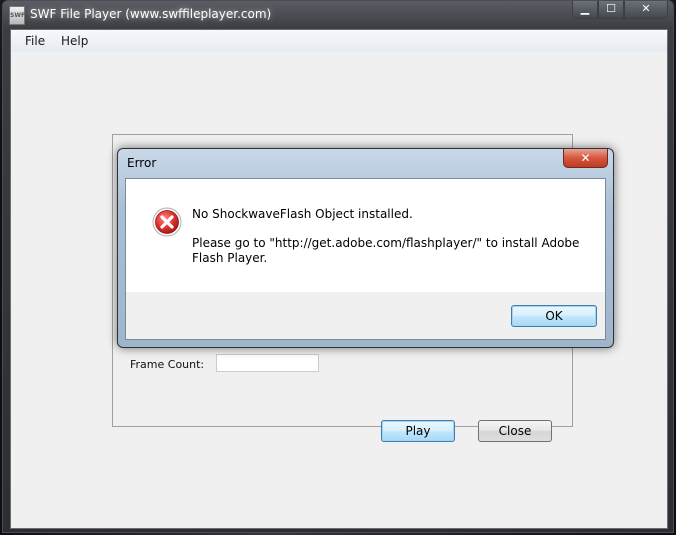 The height and width of the screenshot is (535, 676). What do you see at coordinates (585, 158) in the screenshot?
I see `dialog-close-button: ✕` at bounding box center [585, 158].